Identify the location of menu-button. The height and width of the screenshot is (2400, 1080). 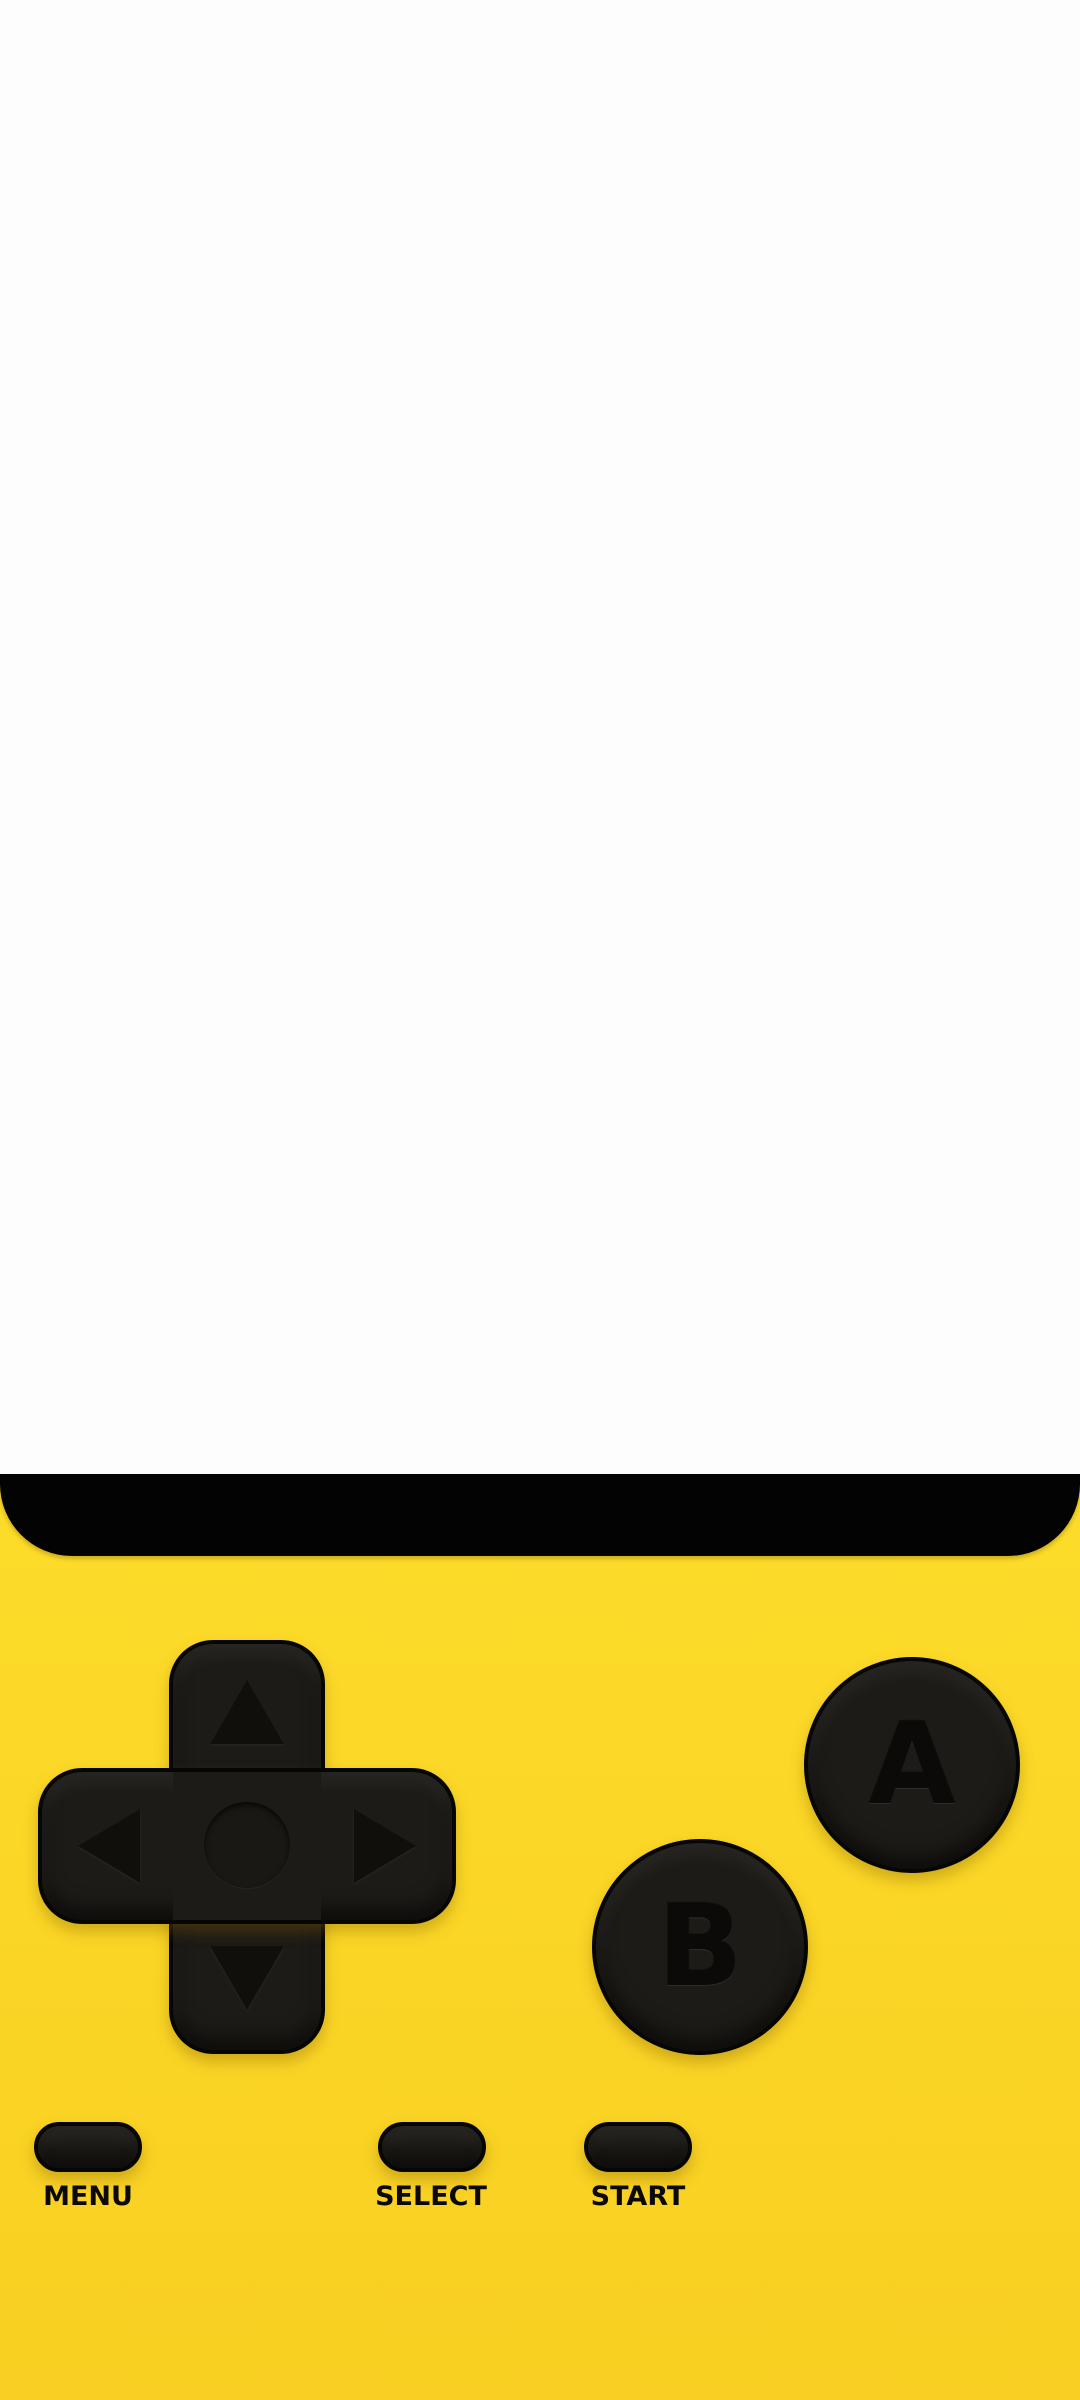
(88, 2147).